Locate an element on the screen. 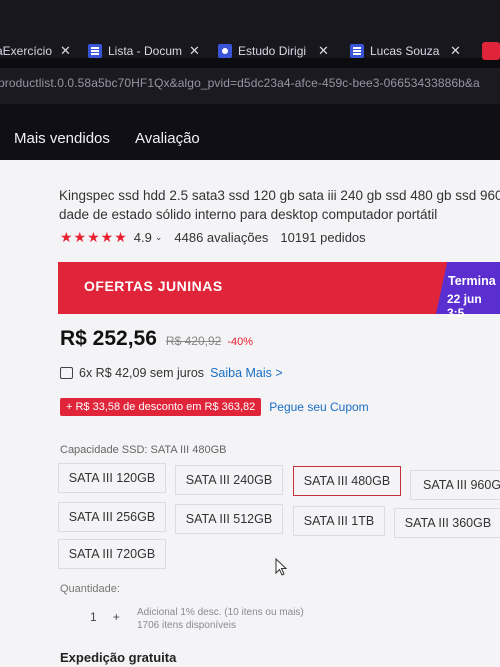  price-row: R$ 252,56 R$ 420,92 -40% is located at coordinates (156, 339).